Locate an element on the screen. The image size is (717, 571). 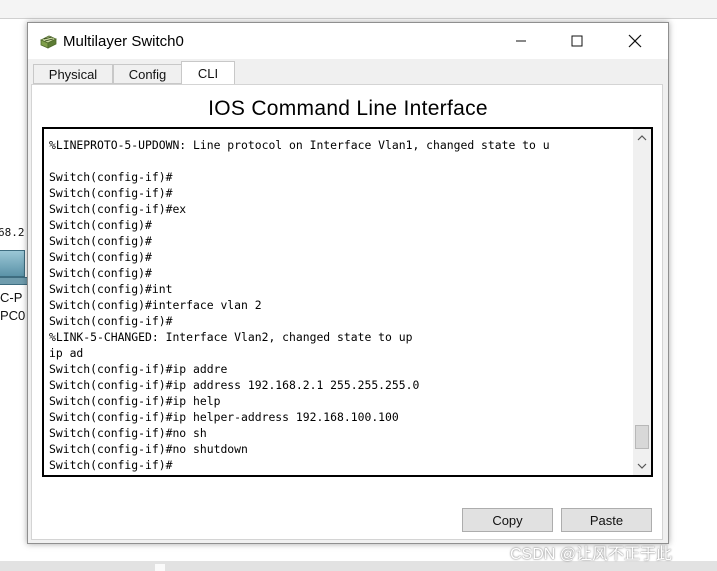
window-title: Multilayer Switch0 is located at coordinates (123, 41).